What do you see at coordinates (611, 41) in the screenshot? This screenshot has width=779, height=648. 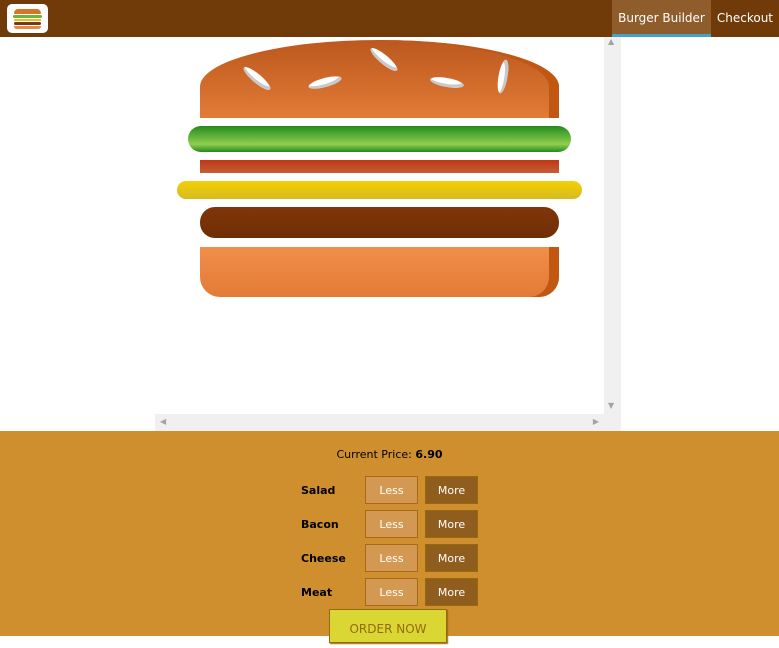 I see `scroll-up-icon: ▲` at bounding box center [611, 41].